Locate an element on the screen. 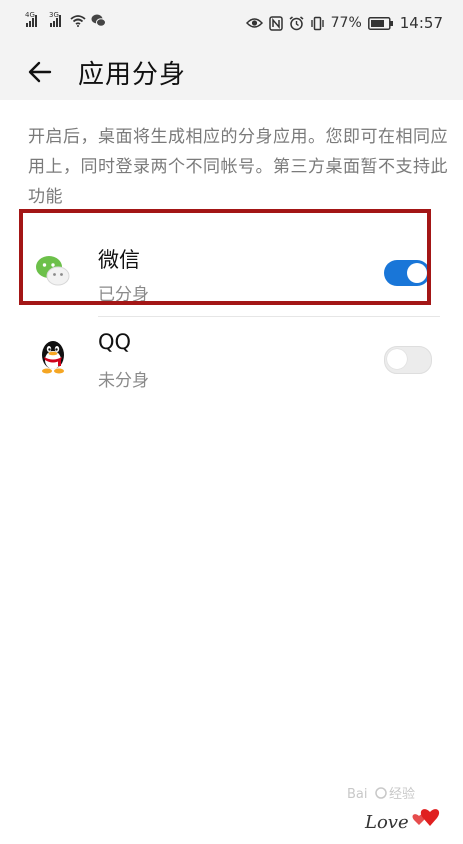 This screenshot has width=463, height=844. signal-icon: 3G is located at coordinates (55, 19).